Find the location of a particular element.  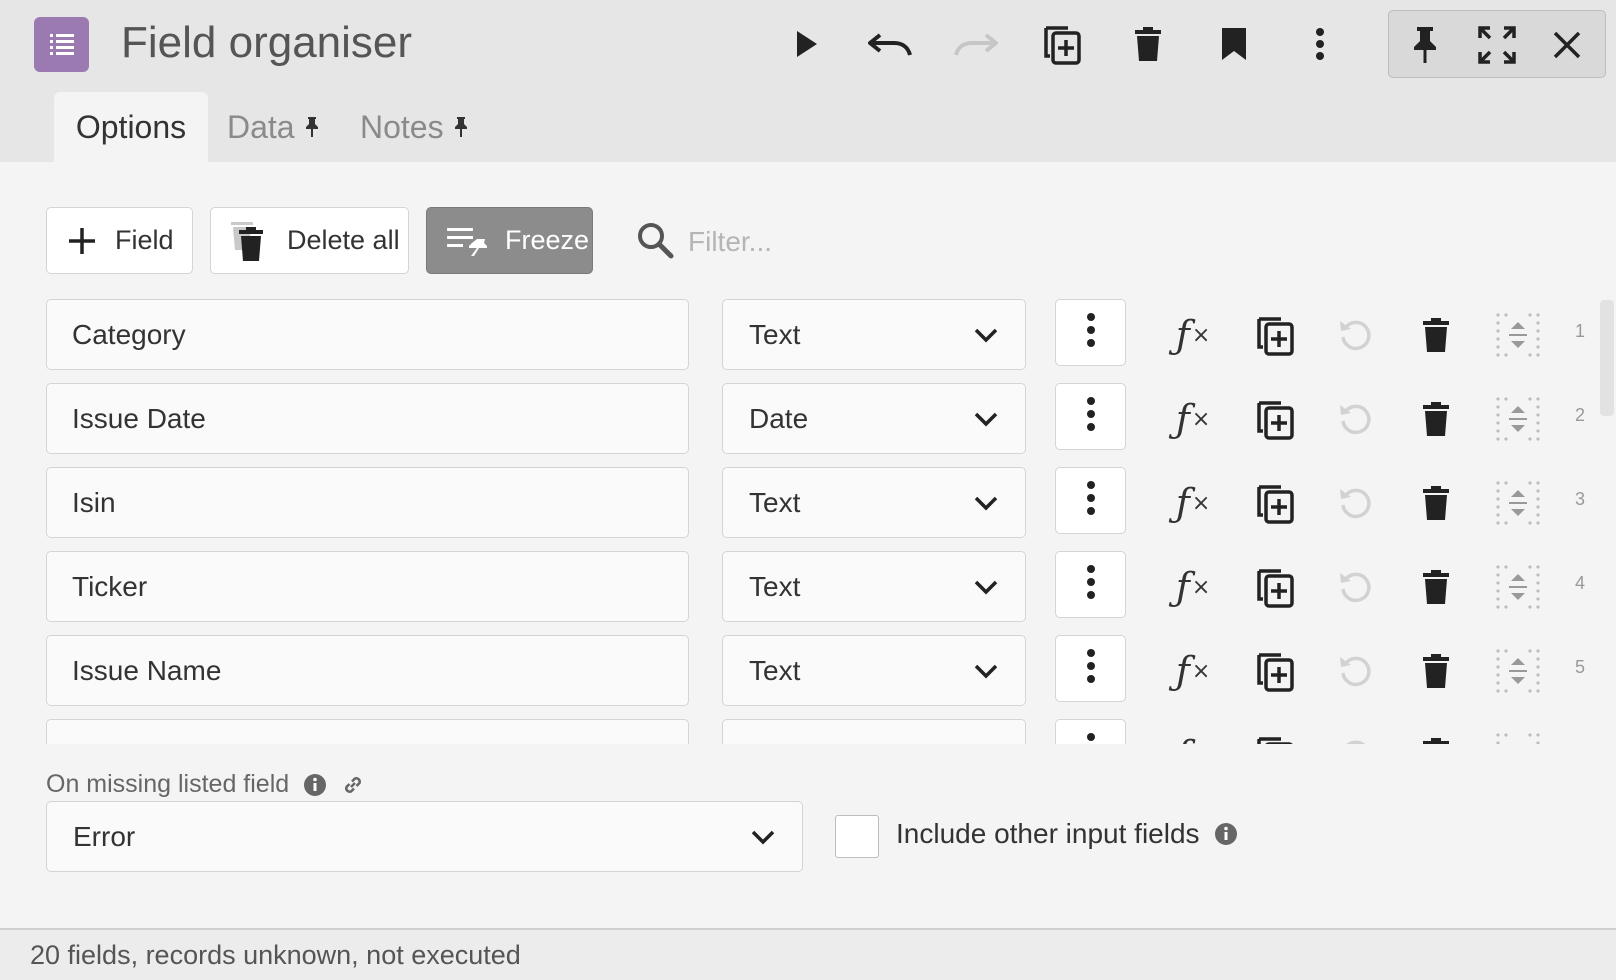

delete-all-button: Delete all is located at coordinates (309, 240).